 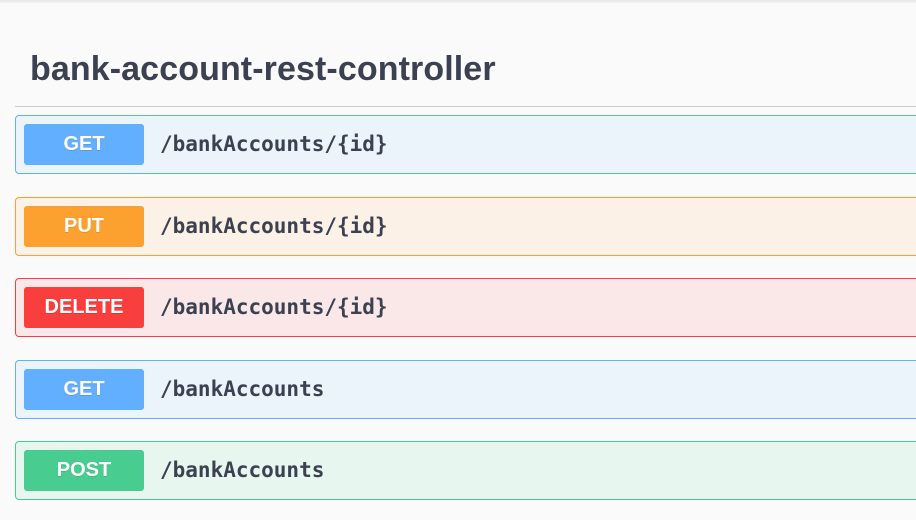 I want to click on opblock-post-bank-accounts: POST /bankAccounts, so click(x=465, y=470).